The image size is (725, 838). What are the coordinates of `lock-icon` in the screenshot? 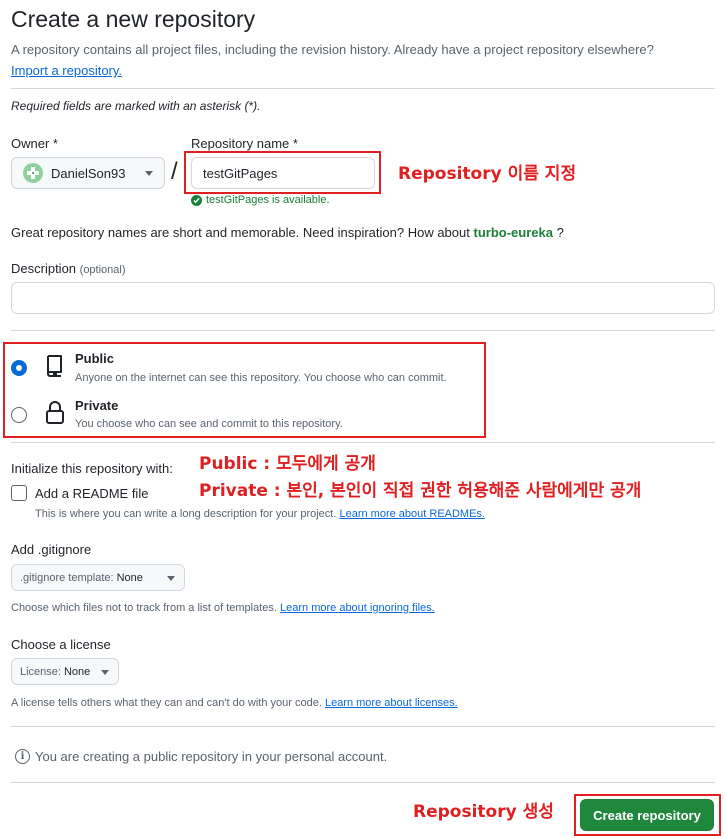 It's located at (55, 415).